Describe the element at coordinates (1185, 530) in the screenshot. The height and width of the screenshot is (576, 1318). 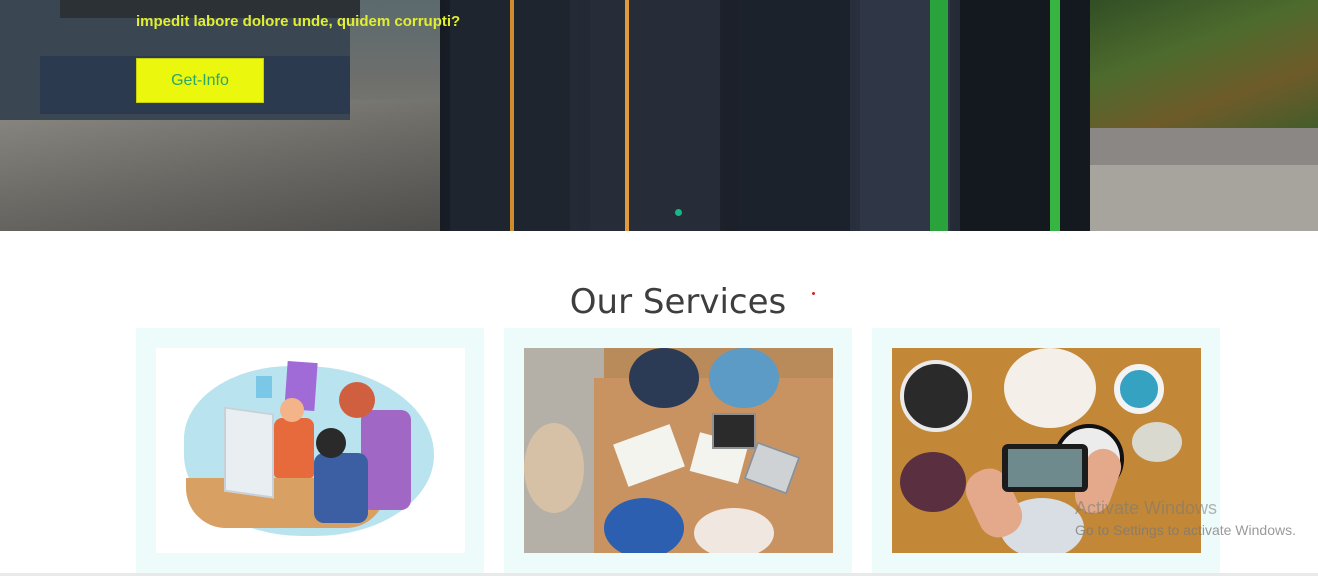
I see `activate-windows-subtitle: Go to Settings to activate Windows.` at that location.